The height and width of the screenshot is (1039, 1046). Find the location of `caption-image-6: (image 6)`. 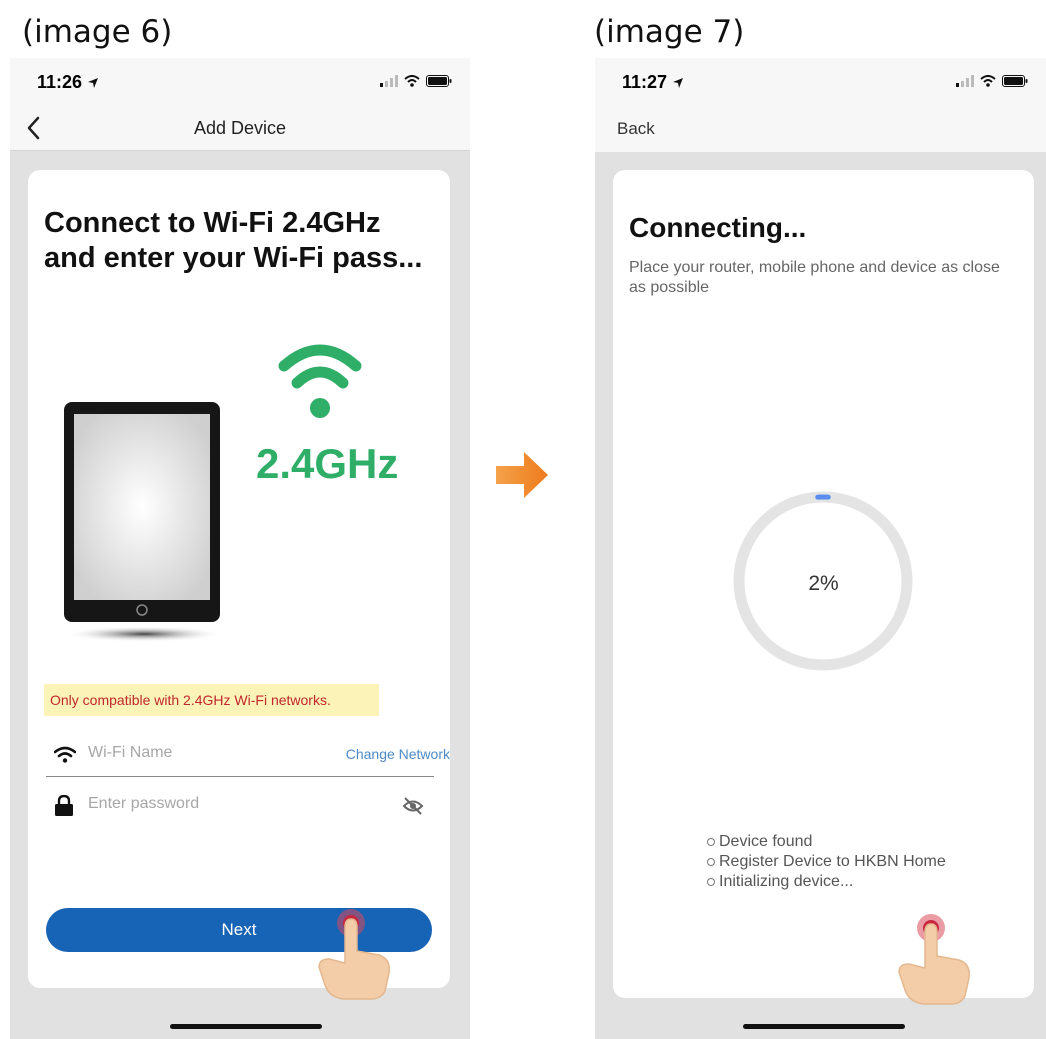

caption-image-6: (image 6) is located at coordinates (97, 32).